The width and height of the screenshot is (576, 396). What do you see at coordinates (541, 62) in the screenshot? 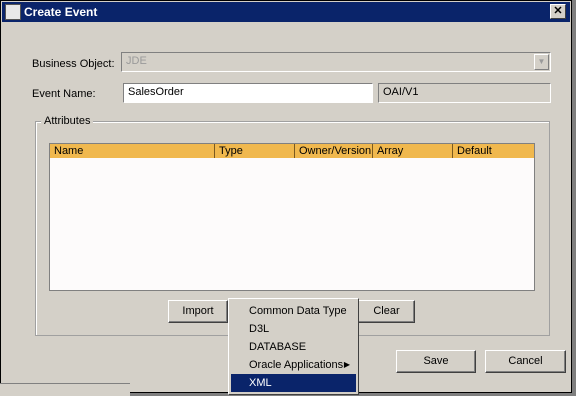
I see `chevron-down-icon: ▼` at bounding box center [541, 62].